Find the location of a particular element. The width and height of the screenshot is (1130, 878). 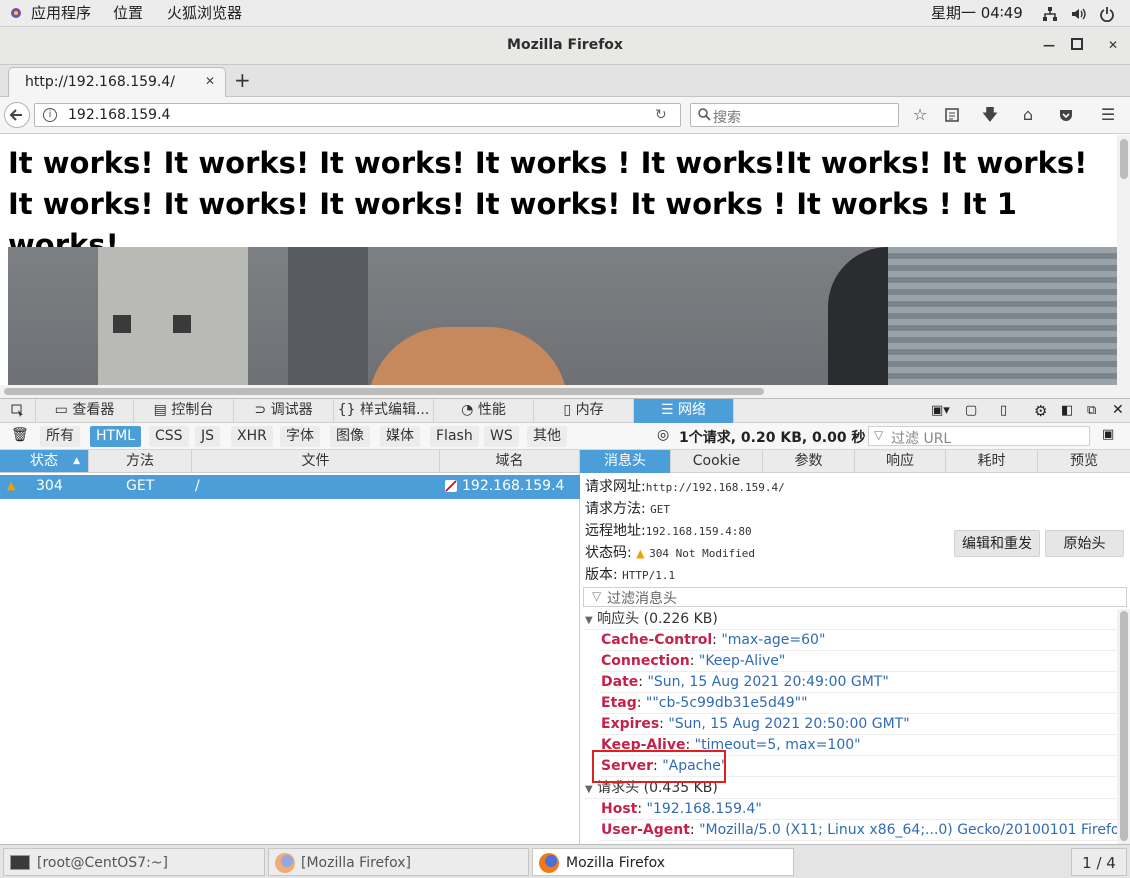

network-icon is located at coordinates (1050, 16).